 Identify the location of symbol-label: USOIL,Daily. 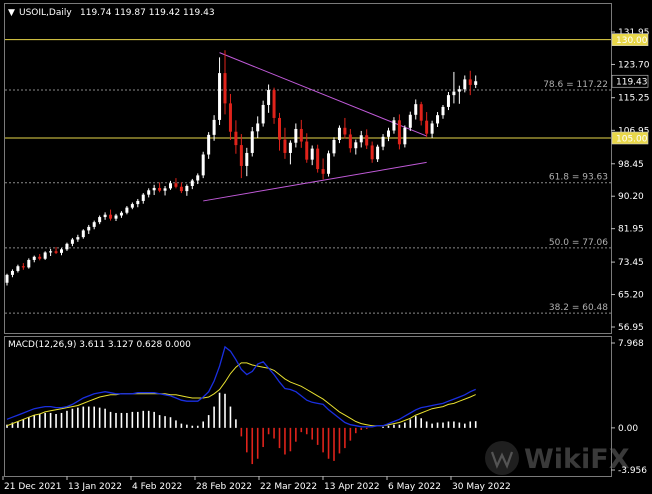
(45, 13).